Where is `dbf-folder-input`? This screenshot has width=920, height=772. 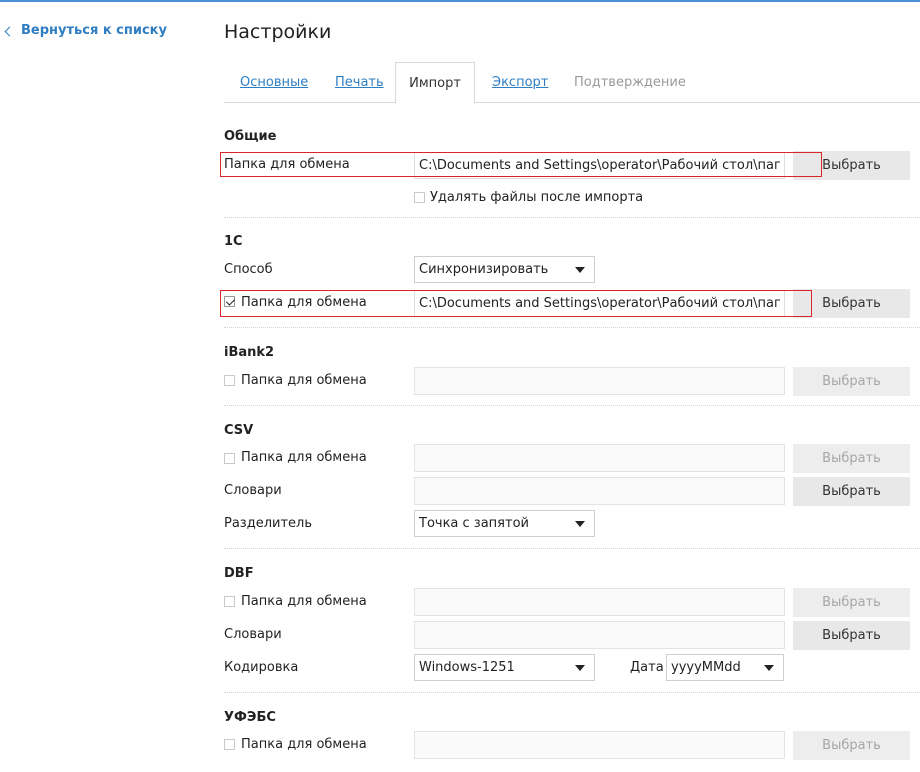 dbf-folder-input is located at coordinates (599, 602).